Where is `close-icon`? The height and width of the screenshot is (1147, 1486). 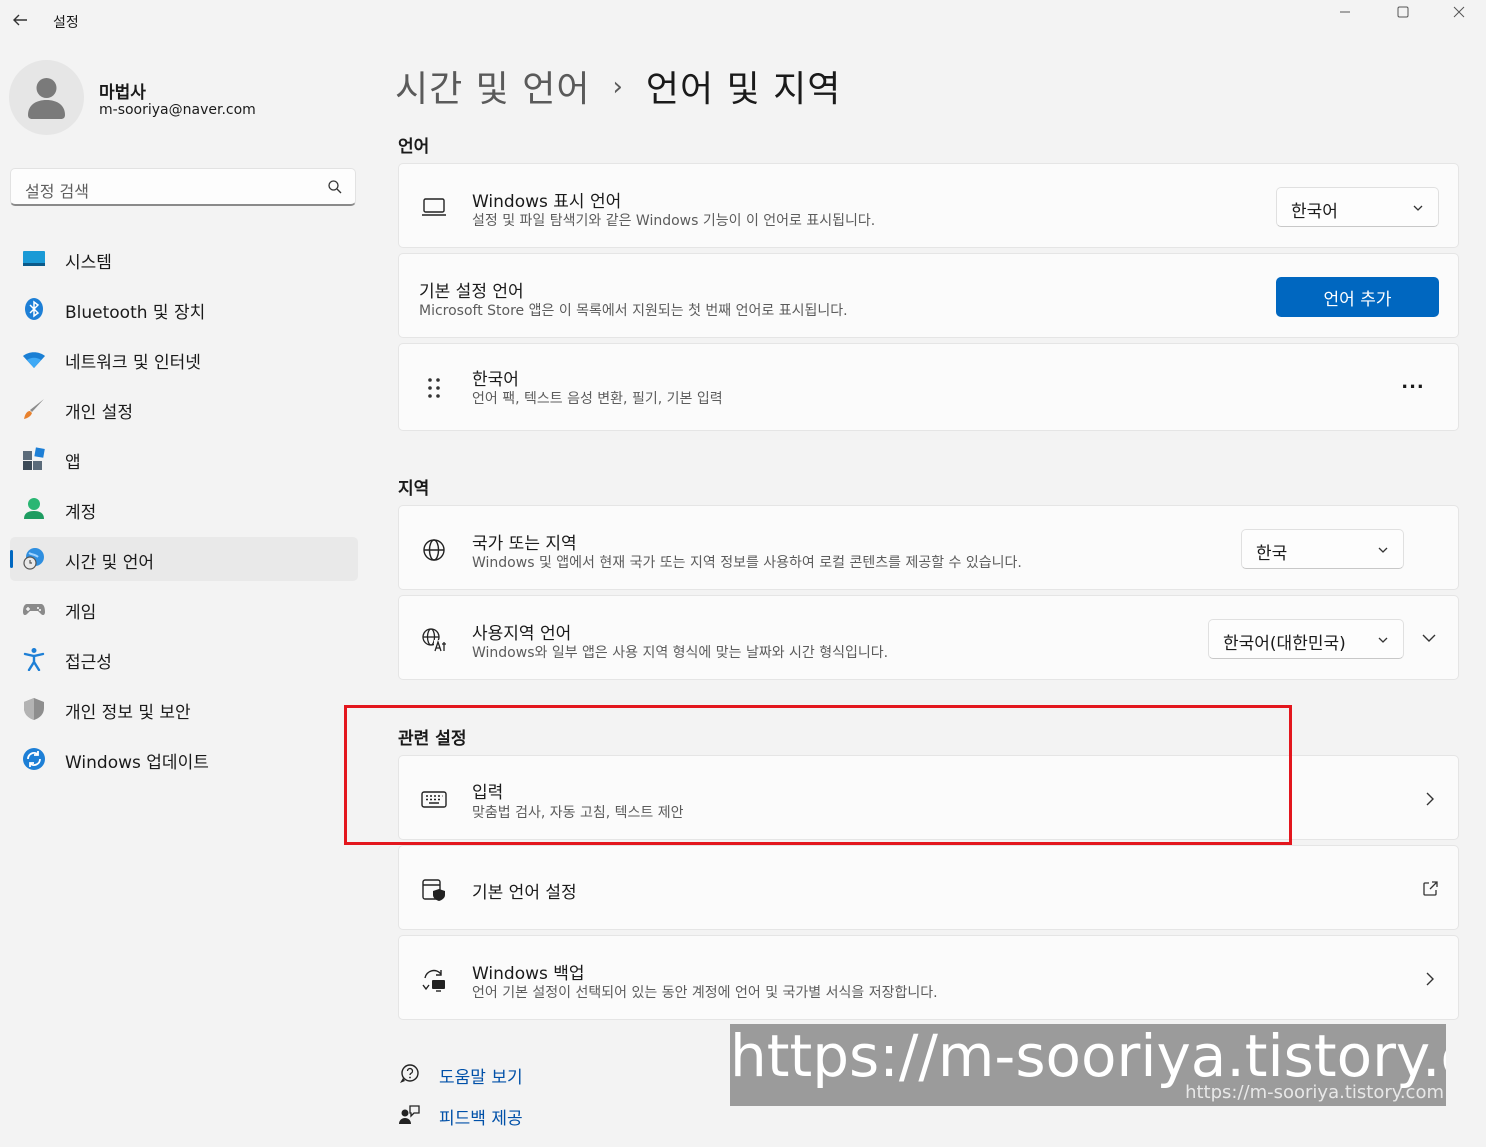 close-icon is located at coordinates (1459, 12).